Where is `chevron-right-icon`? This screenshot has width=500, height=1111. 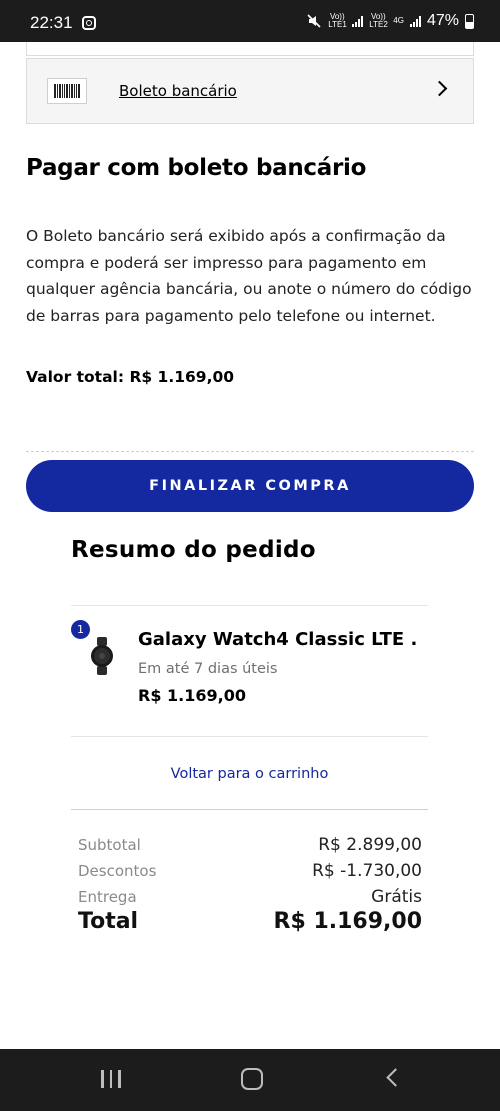
chevron-right-icon is located at coordinates (439, 88).